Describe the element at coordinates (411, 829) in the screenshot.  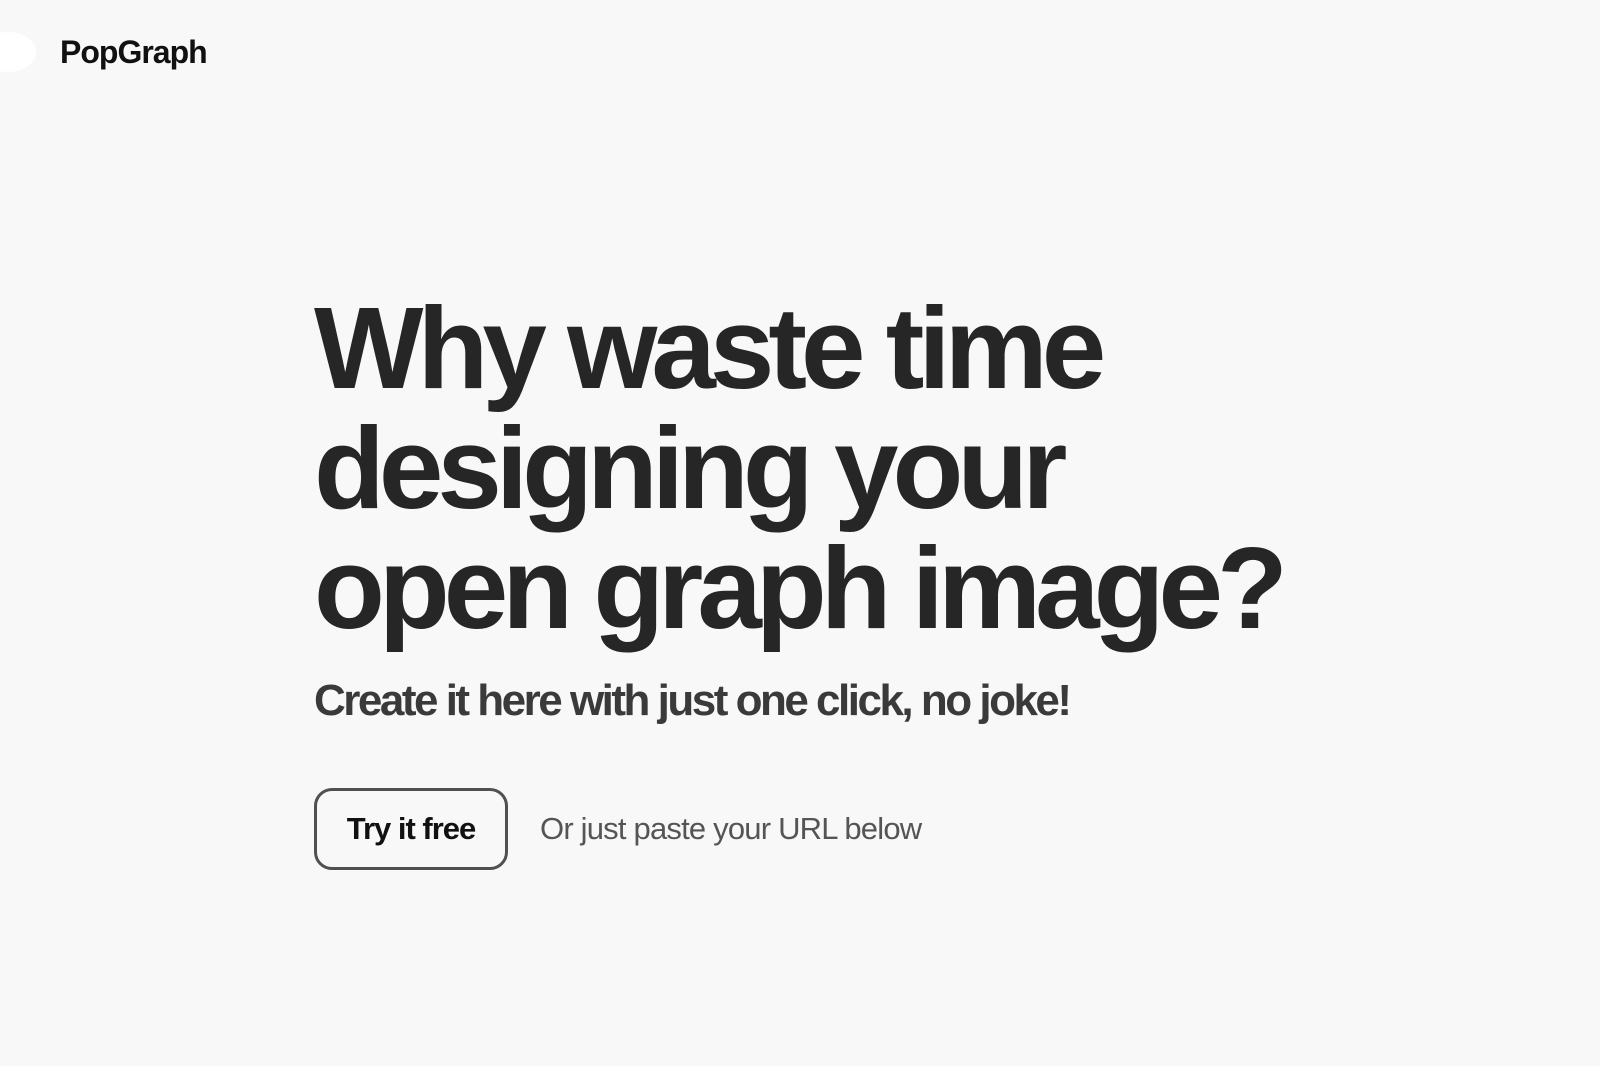
I see `try-it-free-button: Try it free` at that location.